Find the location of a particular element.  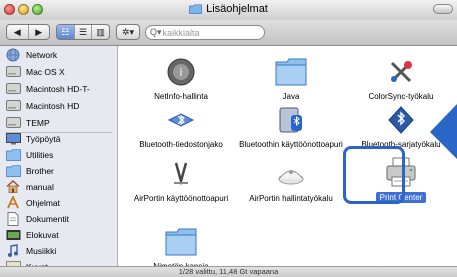

sidebar-item-label: Ohjelmat is located at coordinates (43, 202).